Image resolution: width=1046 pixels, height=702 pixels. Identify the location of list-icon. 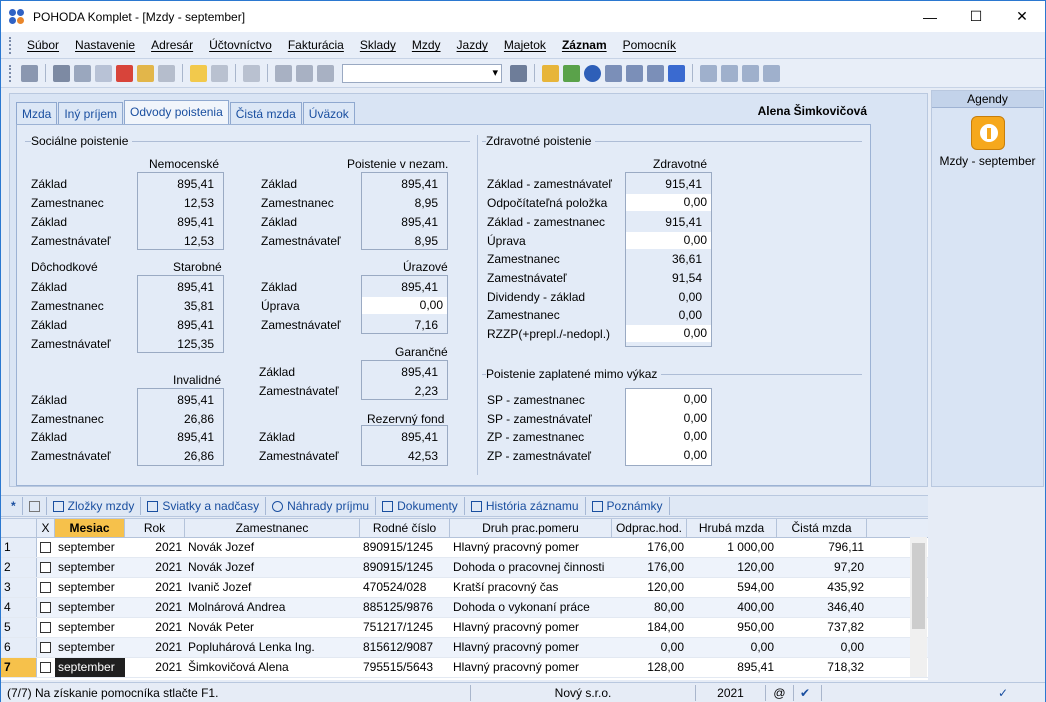
(729, 73).